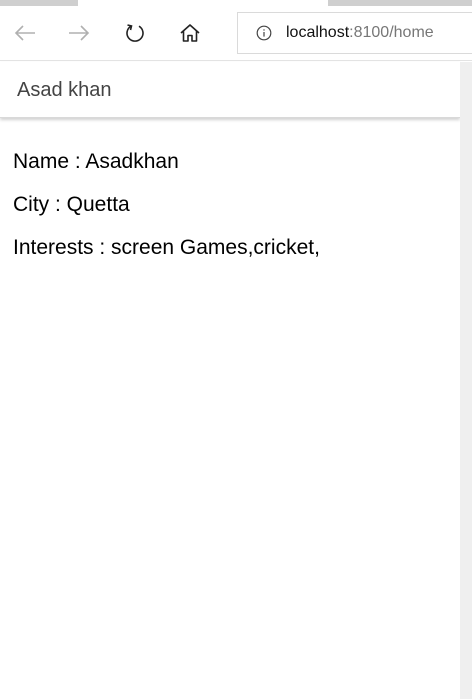  I want to click on back-button, so click(25, 33).